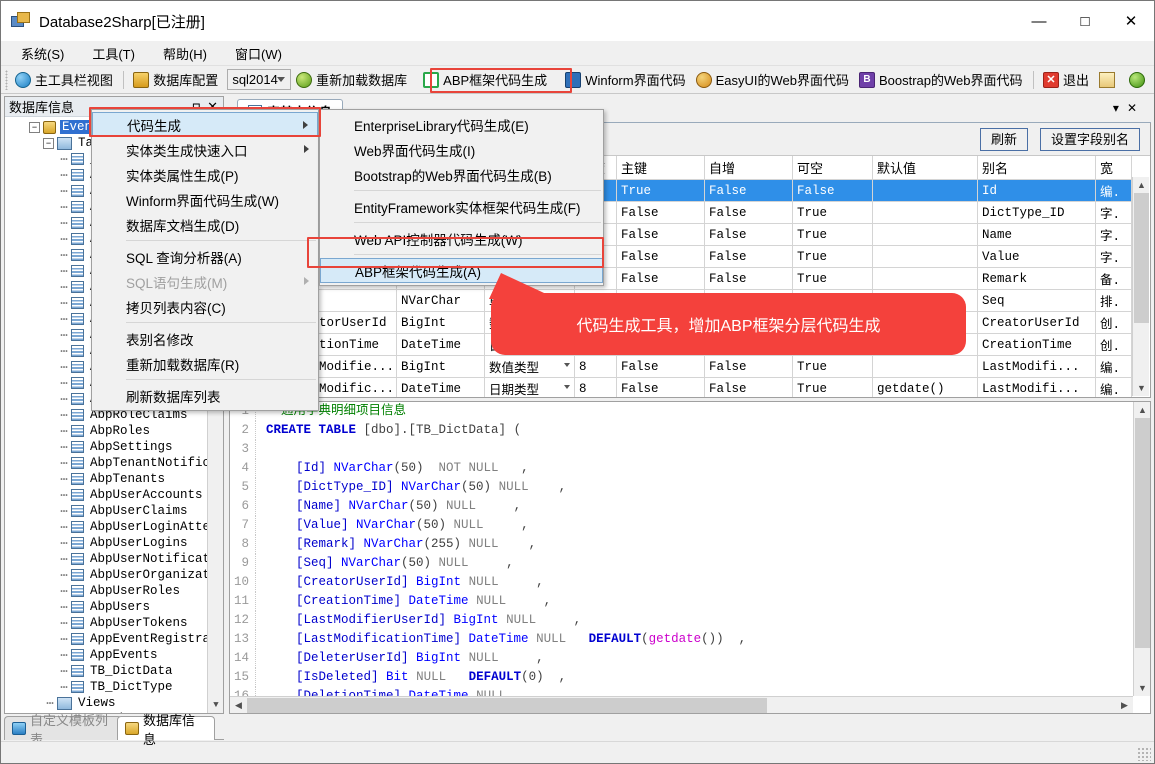  I want to click on grid-scrollbar: ▲ ▼, so click(1140, 286).